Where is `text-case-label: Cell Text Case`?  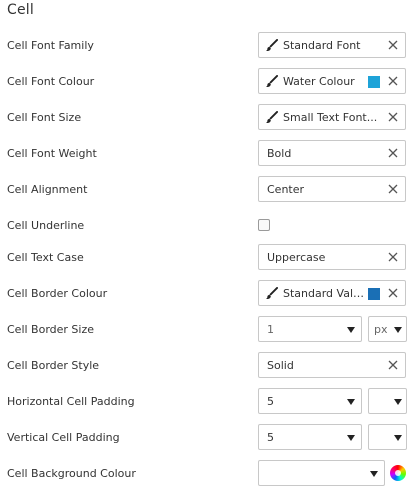 text-case-label: Cell Text Case is located at coordinates (45, 257).